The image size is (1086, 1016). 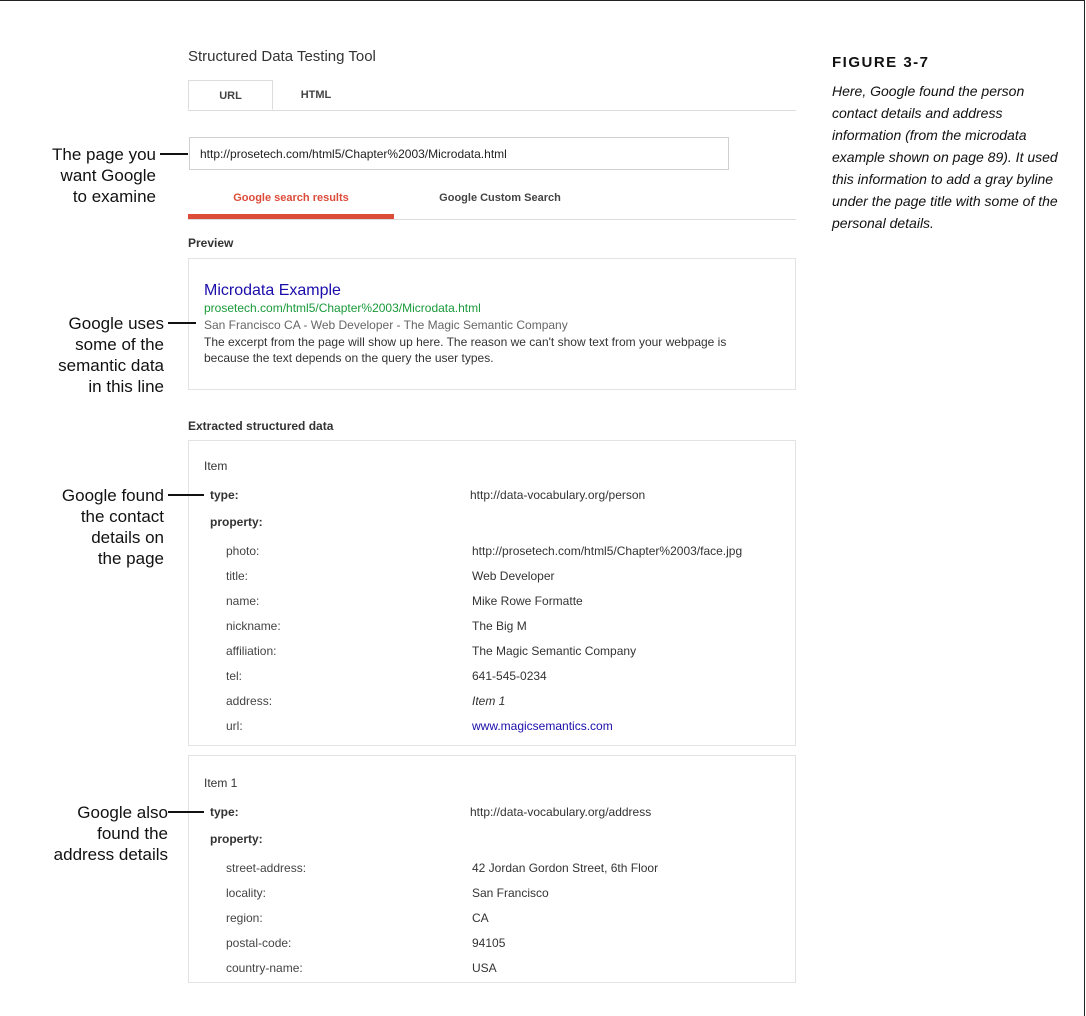 I want to click on tab-url: URL, so click(x=230, y=95).